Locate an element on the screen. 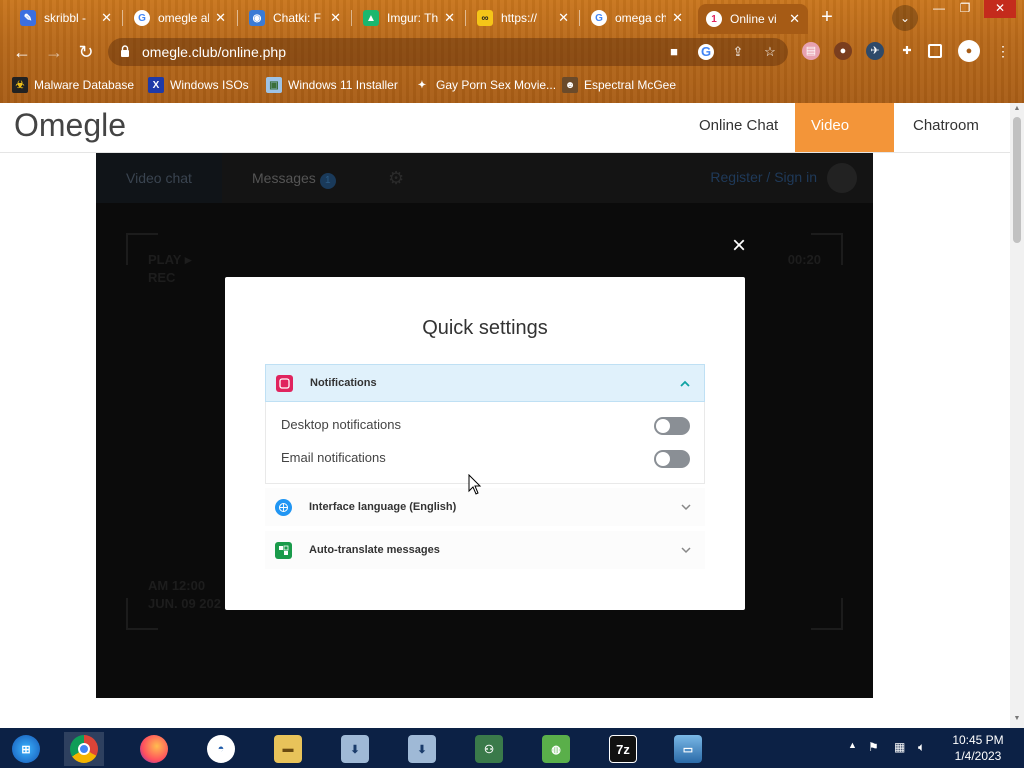 The width and height of the screenshot is (1024, 768). 7zip-icon: 7z is located at coordinates (623, 749).